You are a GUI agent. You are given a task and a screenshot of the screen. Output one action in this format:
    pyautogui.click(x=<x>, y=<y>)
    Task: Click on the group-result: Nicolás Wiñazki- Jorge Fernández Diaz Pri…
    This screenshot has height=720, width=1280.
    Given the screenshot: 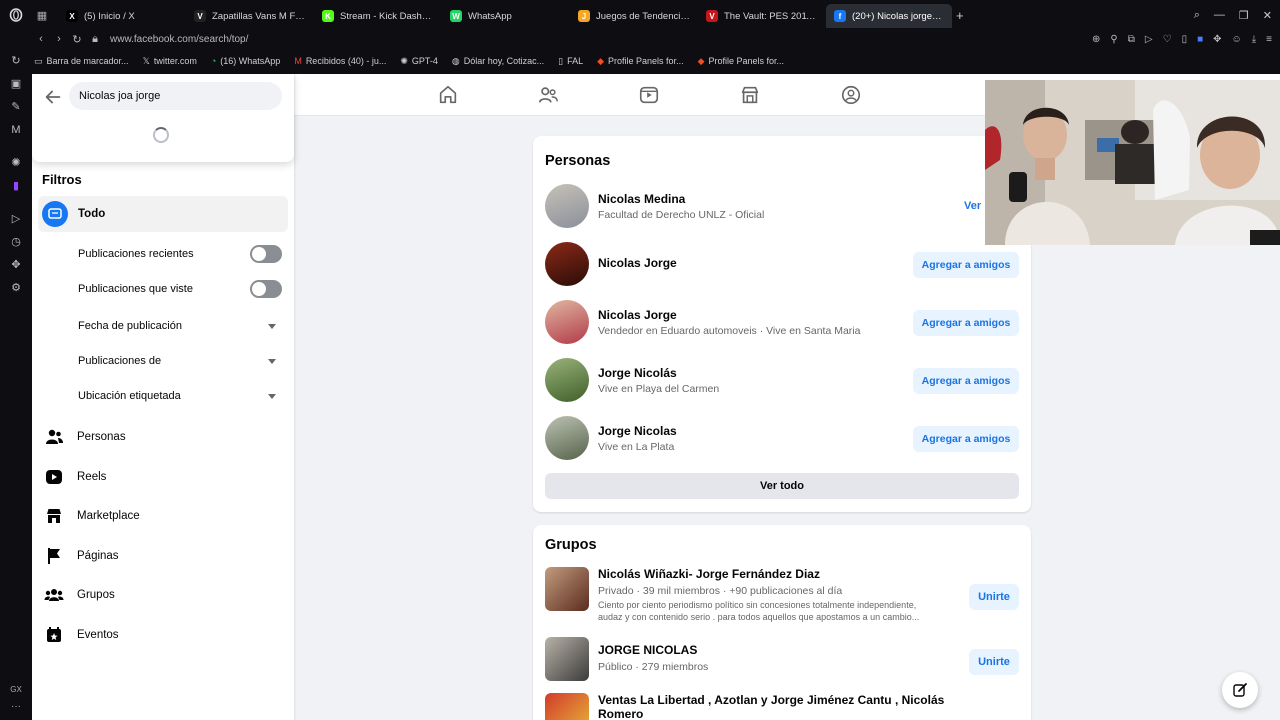 What is the action you would take?
    pyautogui.click(x=782, y=597)
    